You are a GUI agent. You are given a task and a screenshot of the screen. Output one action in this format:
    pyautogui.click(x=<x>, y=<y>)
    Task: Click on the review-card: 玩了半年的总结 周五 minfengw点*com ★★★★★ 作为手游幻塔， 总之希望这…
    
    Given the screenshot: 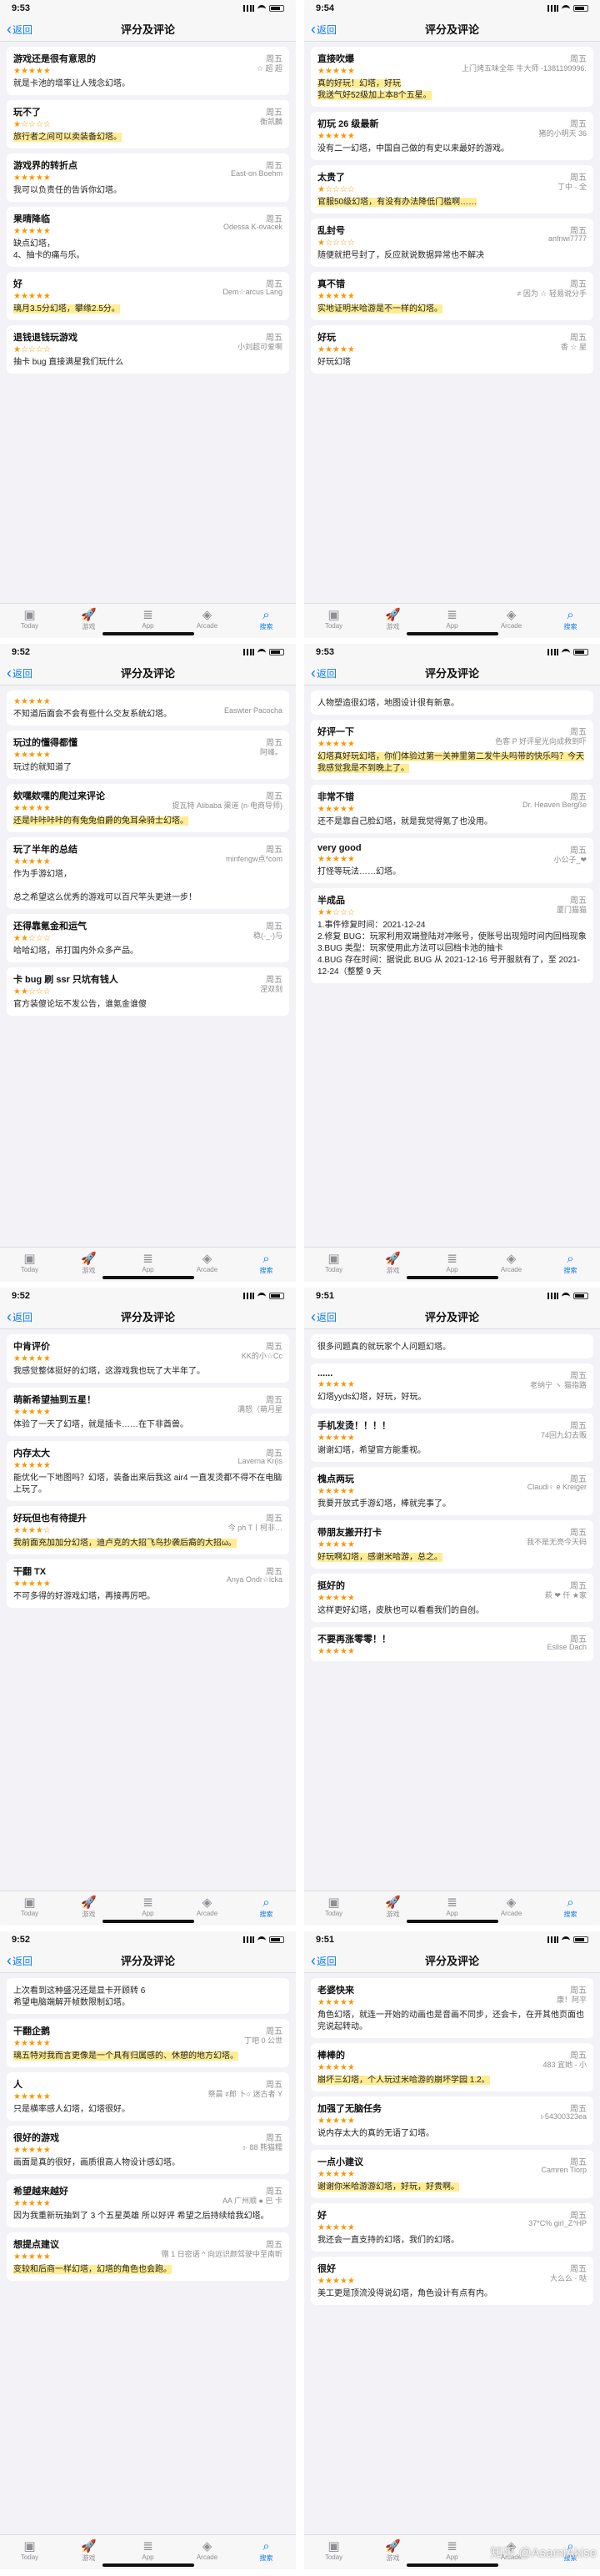 What is the action you would take?
    pyautogui.click(x=148, y=873)
    